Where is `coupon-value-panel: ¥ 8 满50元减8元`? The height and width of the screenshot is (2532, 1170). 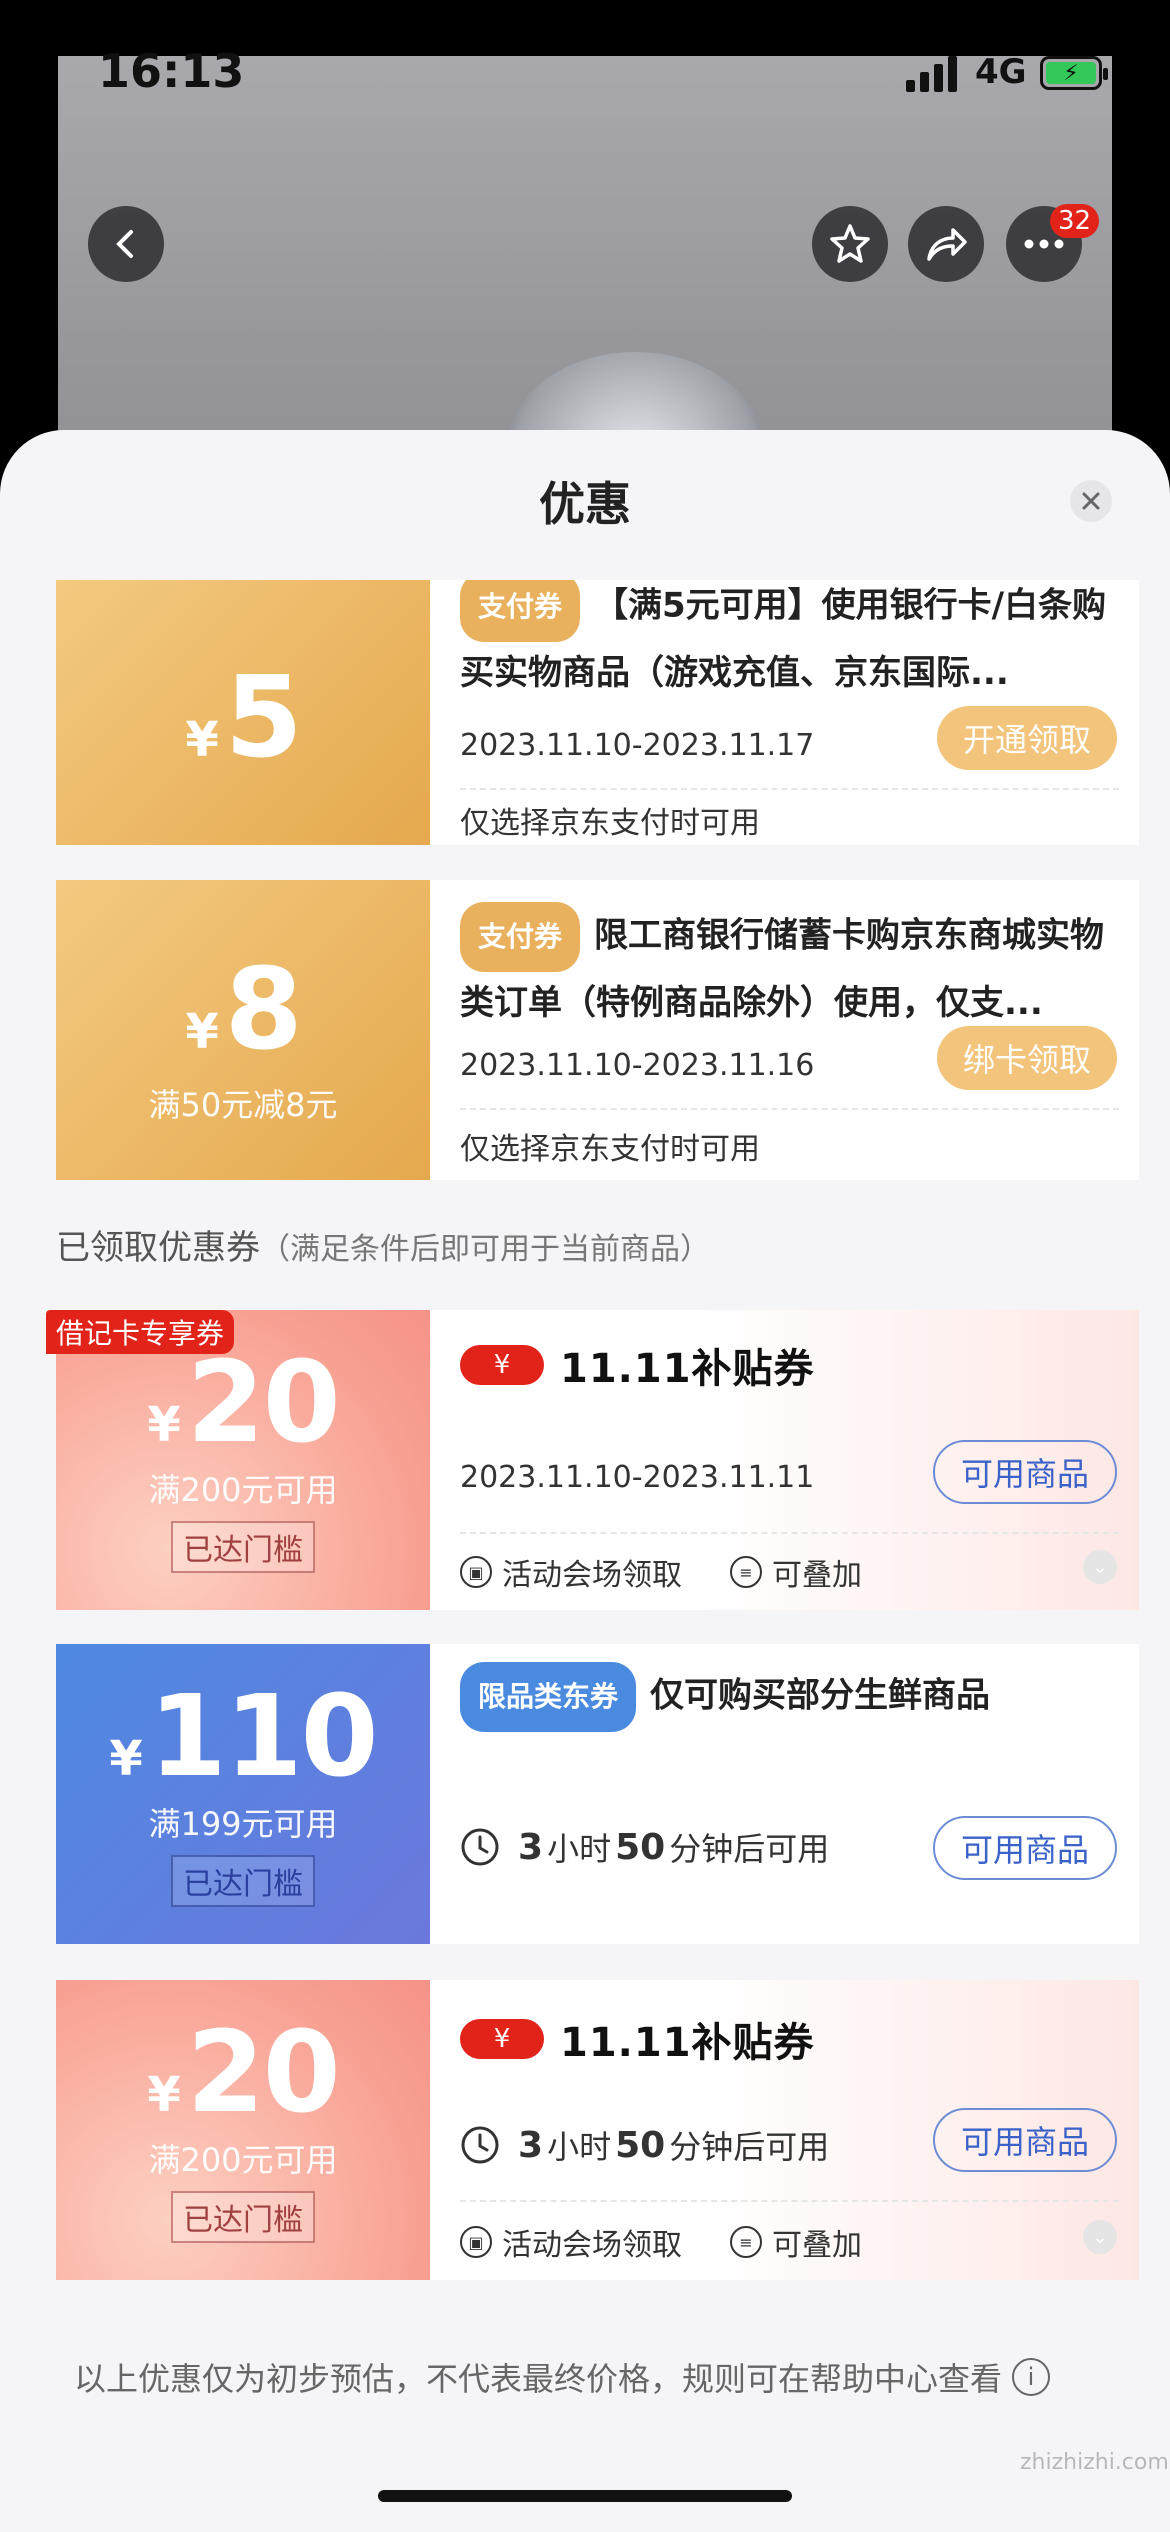
coupon-value-panel: ¥ 8 满50元减8元 is located at coordinates (243, 1030).